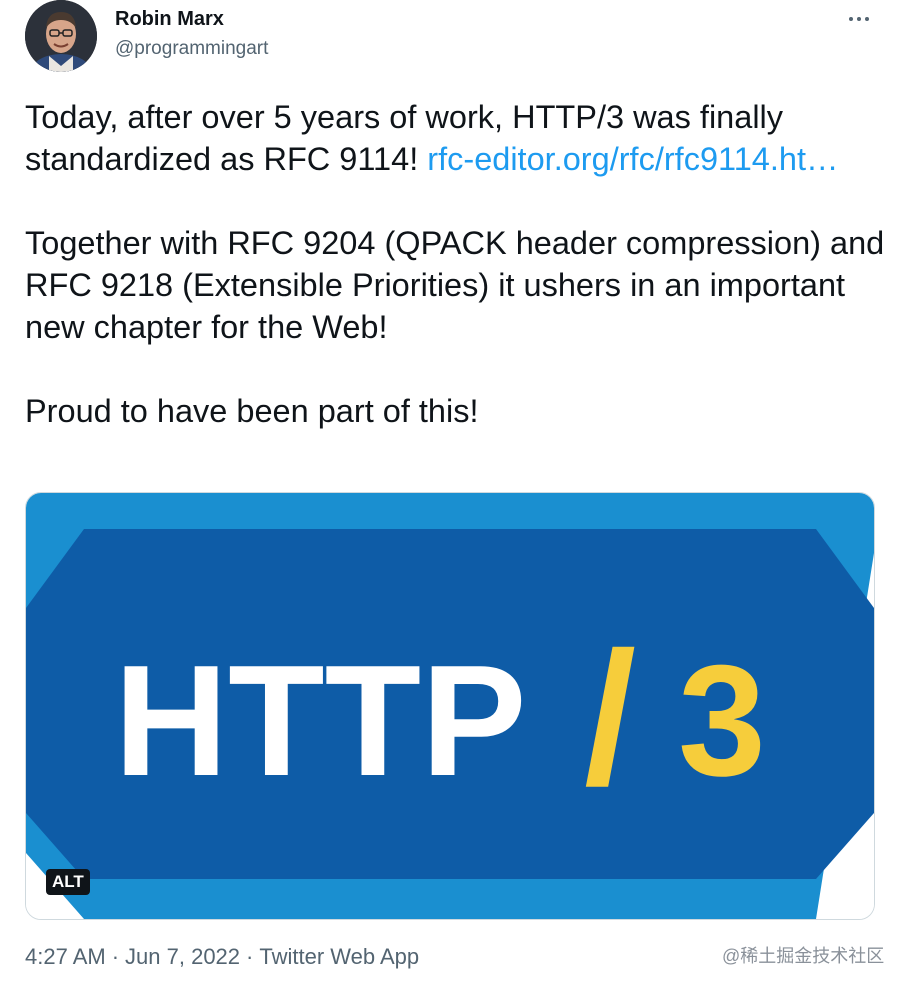  Describe the element at coordinates (320, 721) in the screenshot. I see `logo-text: HTTP` at that location.